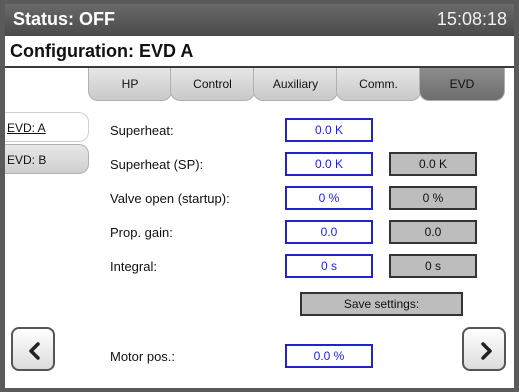 The width and height of the screenshot is (519, 392). What do you see at coordinates (102, 51) in the screenshot?
I see `page-title: Configuration: EVD A` at bounding box center [102, 51].